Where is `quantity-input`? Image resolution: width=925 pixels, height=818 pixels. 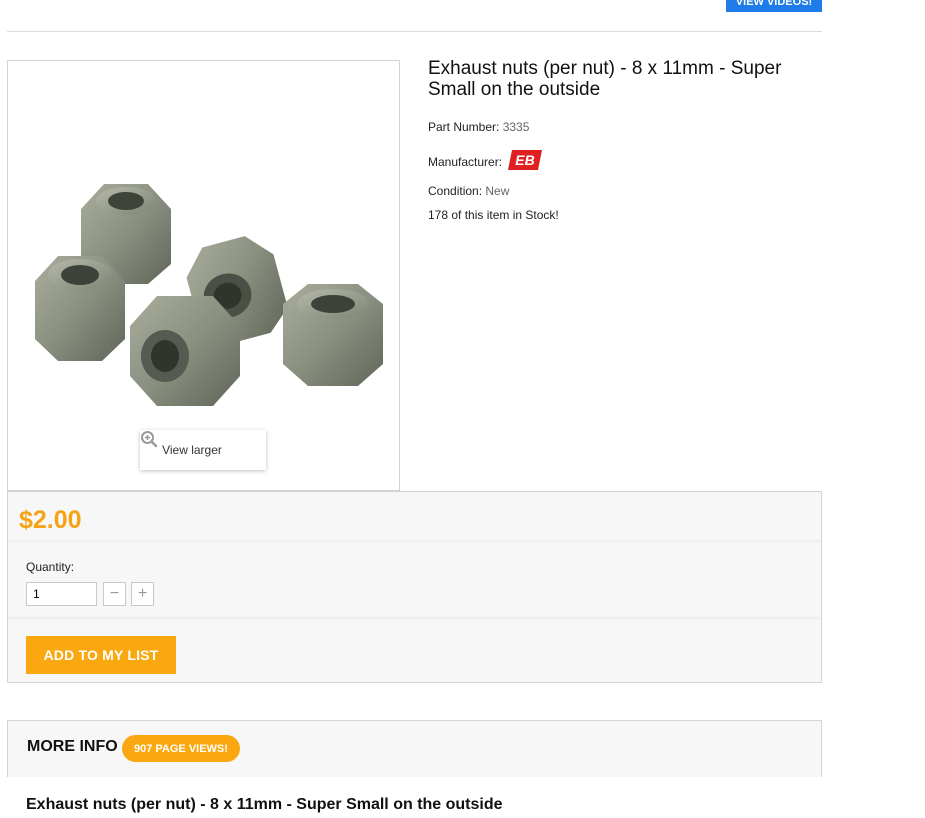
quantity-input is located at coordinates (61, 594).